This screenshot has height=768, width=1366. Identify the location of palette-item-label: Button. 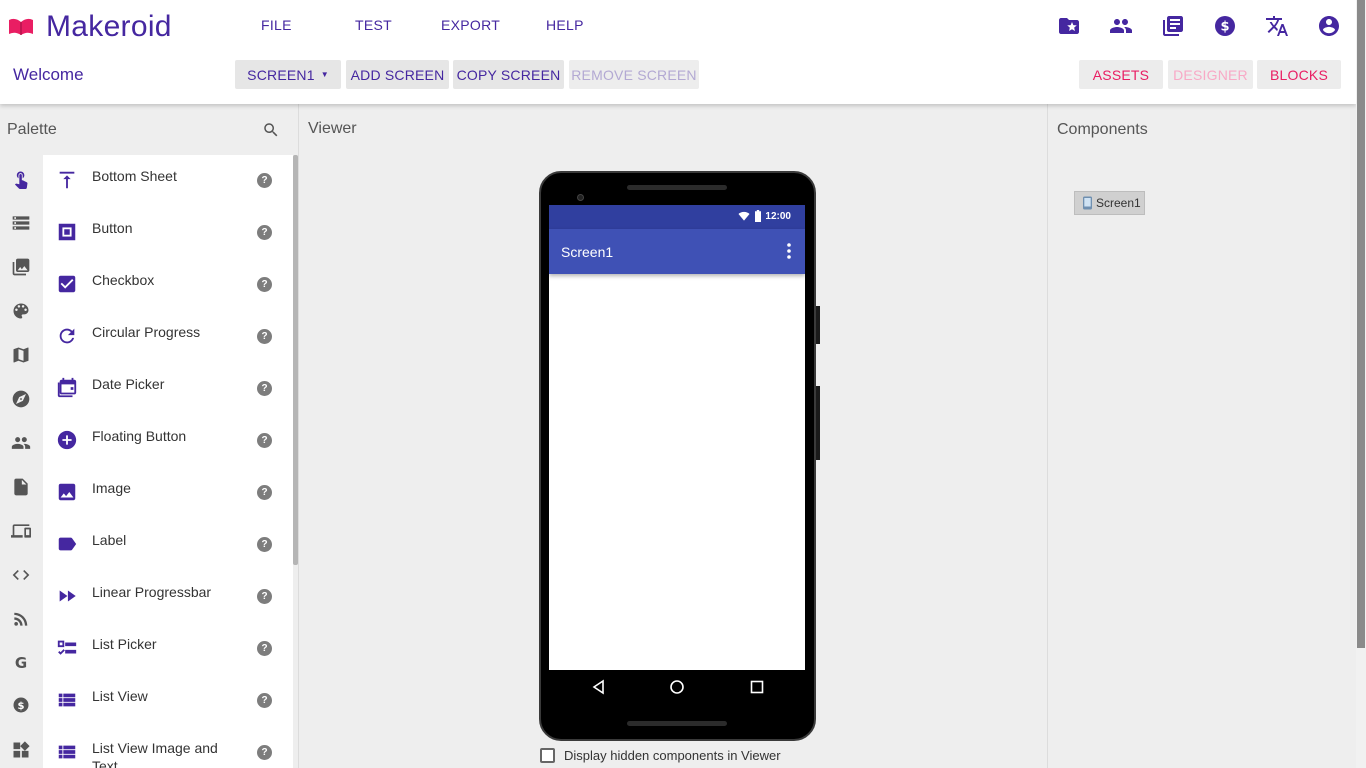
(112, 228).